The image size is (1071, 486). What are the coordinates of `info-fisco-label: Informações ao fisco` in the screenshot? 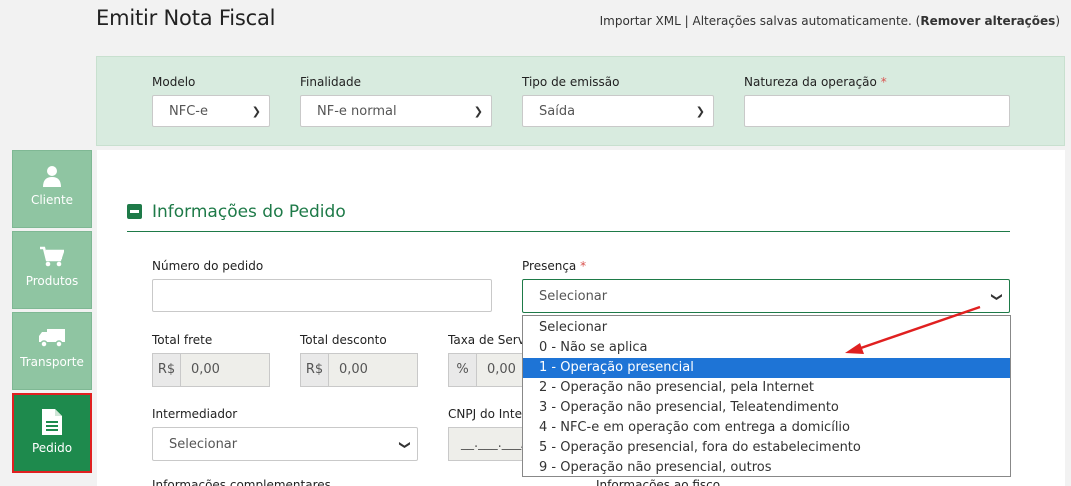 It's located at (658, 482).